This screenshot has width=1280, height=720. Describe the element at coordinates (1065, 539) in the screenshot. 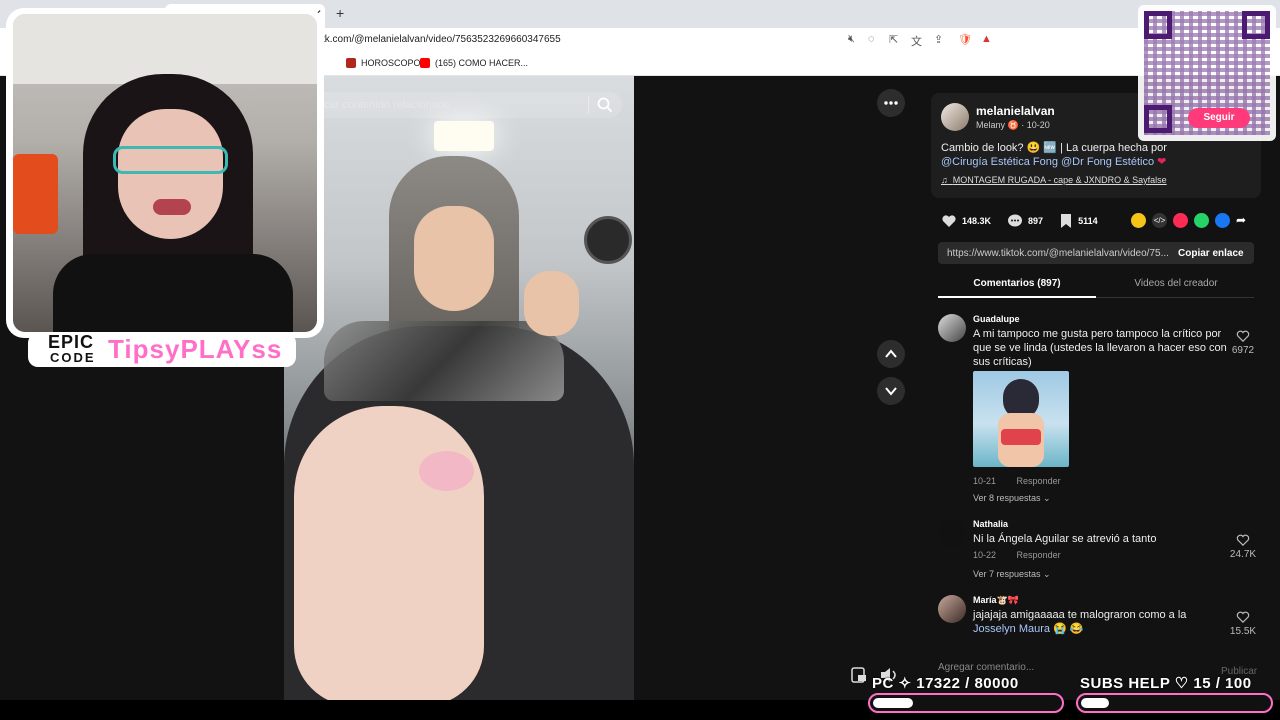

I see `comment-text: Ni la Ángela Aguilar se atrevió a tanto` at that location.